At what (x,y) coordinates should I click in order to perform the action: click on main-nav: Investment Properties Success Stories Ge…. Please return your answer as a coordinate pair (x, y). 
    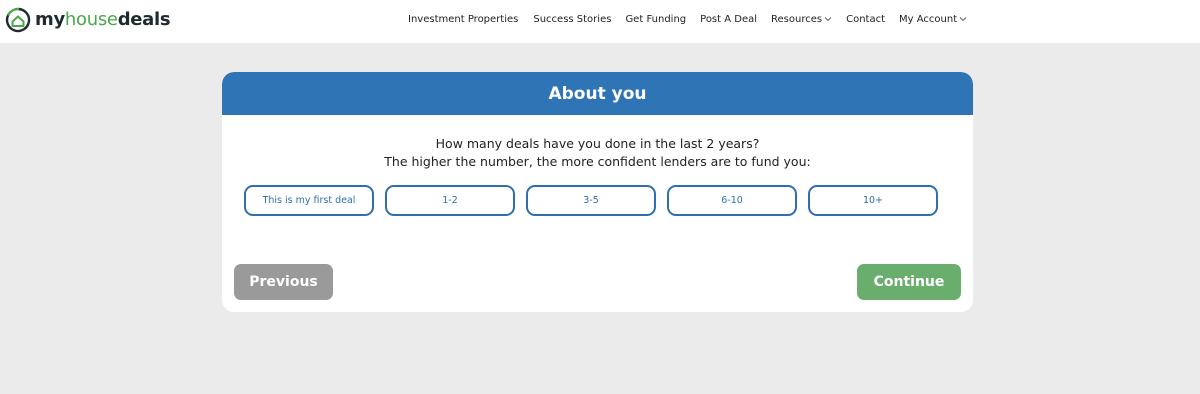
    Looking at the image, I should click on (687, 19).